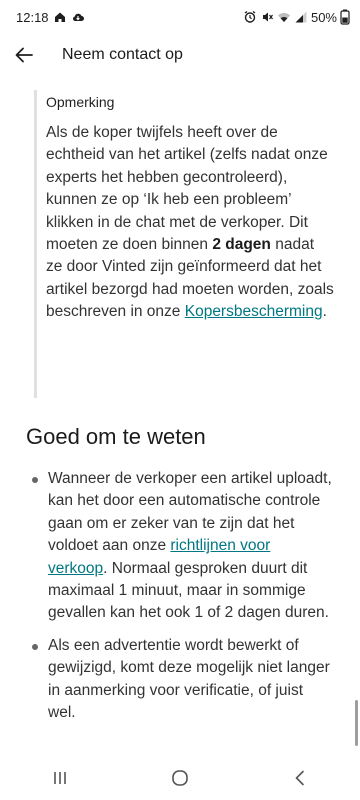 Image resolution: width=360 pixels, height=800 pixels. I want to click on home-icon, so click(60, 17).